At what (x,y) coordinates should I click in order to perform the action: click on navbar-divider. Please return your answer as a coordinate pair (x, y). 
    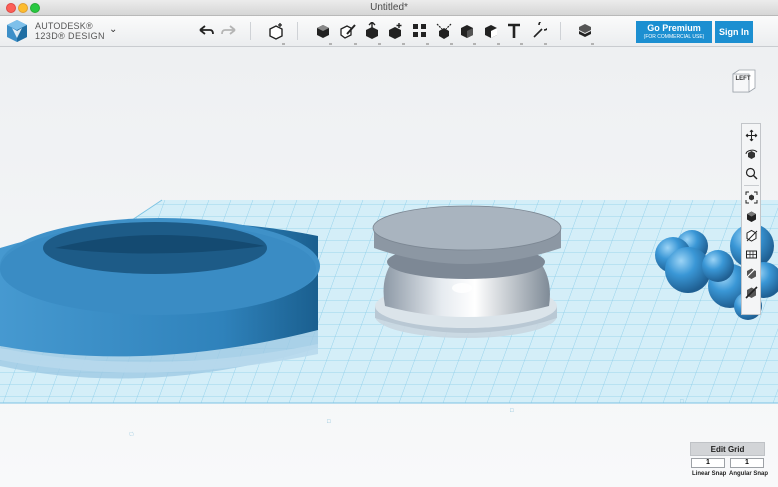
    Looking at the image, I should click on (751, 185).